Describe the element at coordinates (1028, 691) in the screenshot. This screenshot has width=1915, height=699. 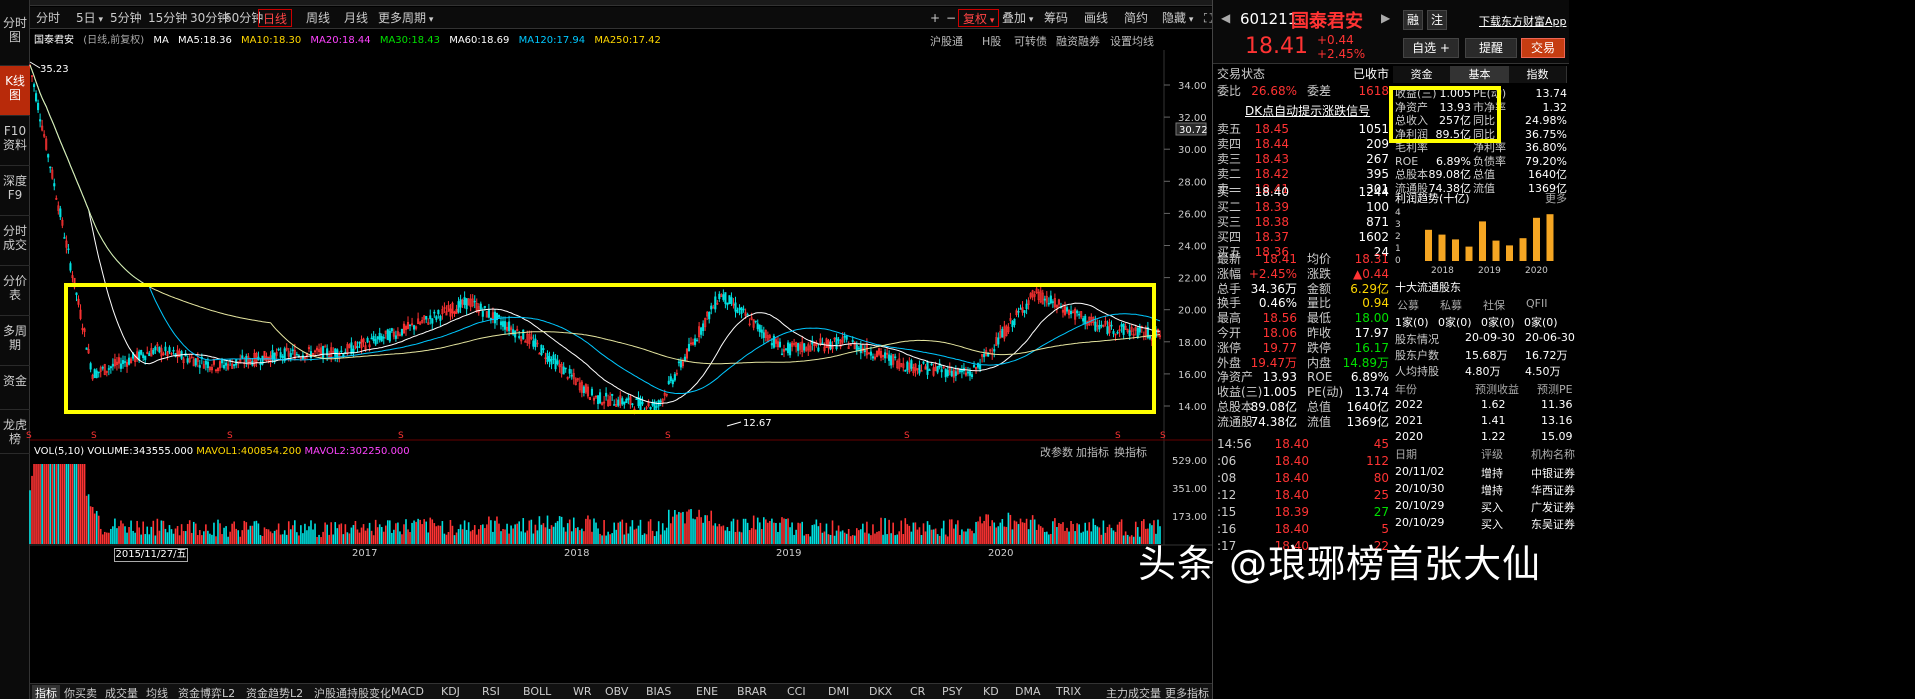
I see `indicator-tab-22: DMA` at that location.